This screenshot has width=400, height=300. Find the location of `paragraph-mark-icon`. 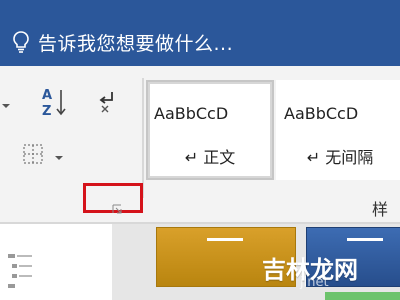

paragraph-mark-icon is located at coordinates (107, 104).